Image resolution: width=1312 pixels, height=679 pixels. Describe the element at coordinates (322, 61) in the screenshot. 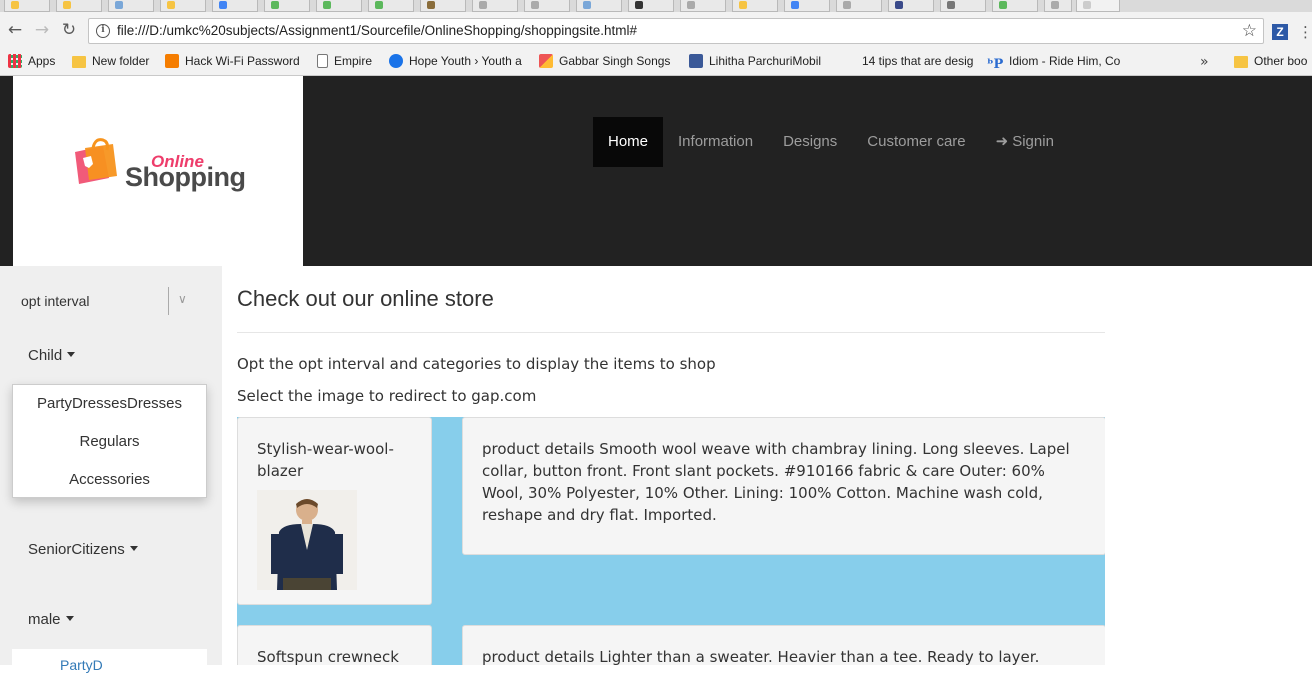

I see `page-icon` at that location.